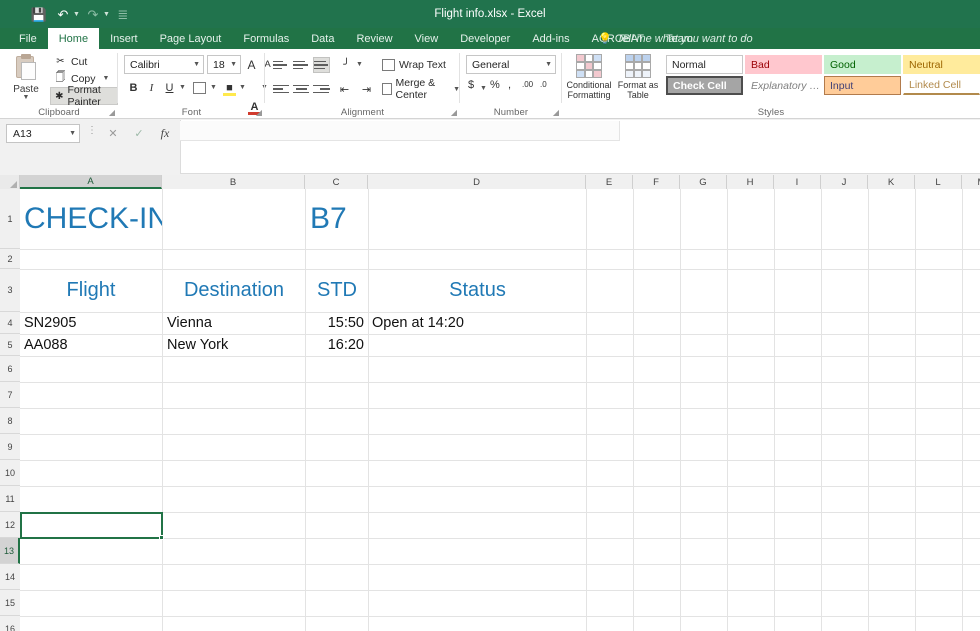  I want to click on orientation-button: ╯, so click(346, 64).